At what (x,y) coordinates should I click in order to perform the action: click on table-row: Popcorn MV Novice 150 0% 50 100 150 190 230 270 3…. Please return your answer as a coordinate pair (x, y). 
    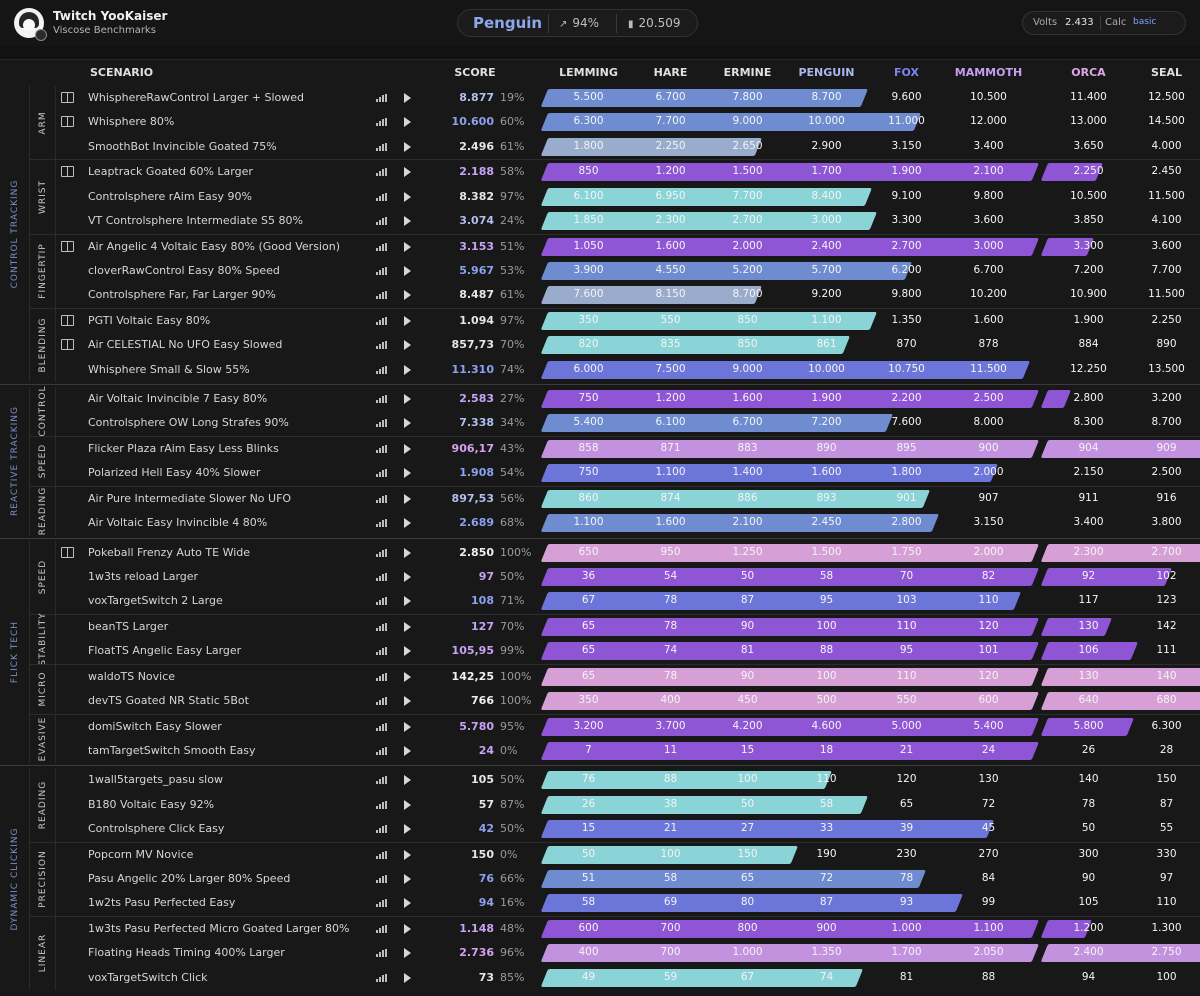
    Looking at the image, I should click on (600, 855).